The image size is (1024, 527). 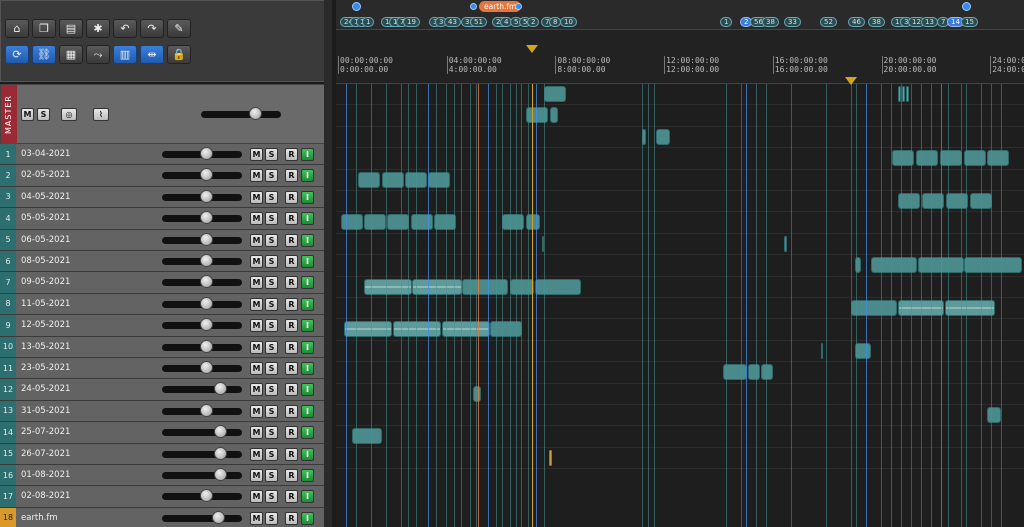 I want to click on track-row: 11 23-05-2021 M S R I, so click(x=166, y=369).